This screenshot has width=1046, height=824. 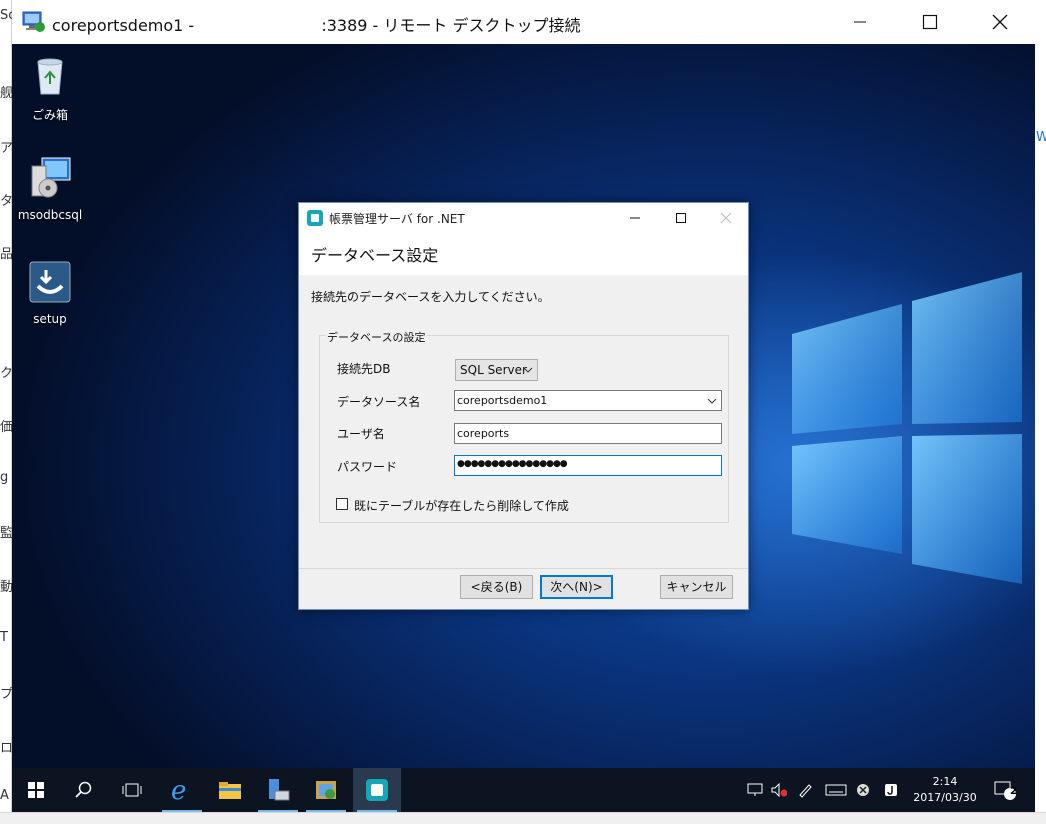 What do you see at coordinates (588, 400) in the screenshot?
I see `datasource-combobox: coreportsdemo1` at bounding box center [588, 400].